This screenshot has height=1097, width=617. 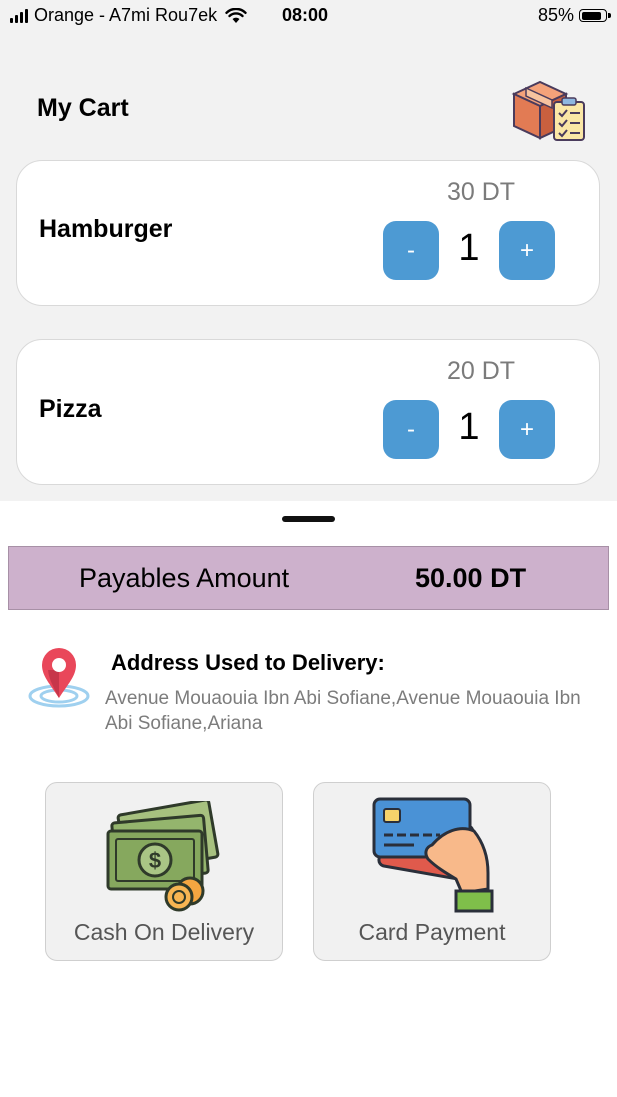 What do you see at coordinates (308, 578) in the screenshot?
I see `payables-bar: Payables Amount 50.00 DT` at bounding box center [308, 578].